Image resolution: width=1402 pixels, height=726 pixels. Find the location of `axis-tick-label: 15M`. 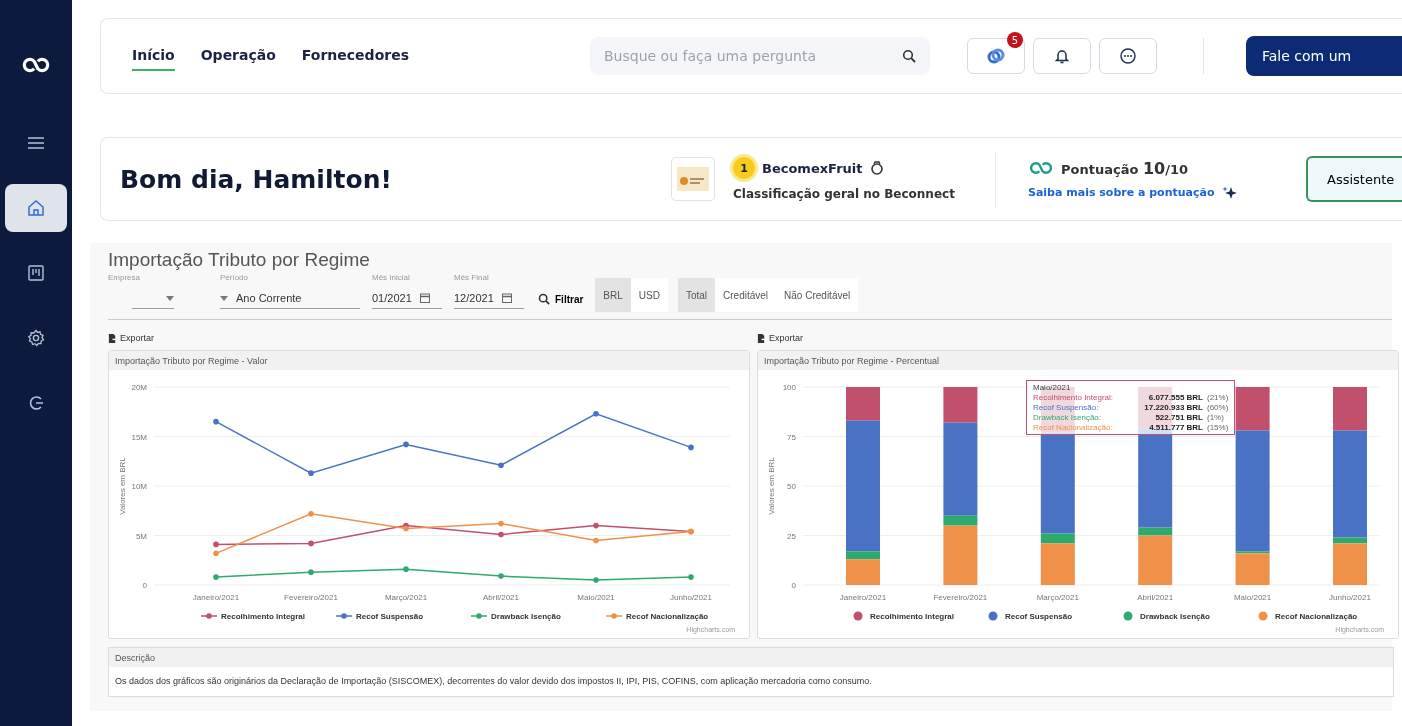

axis-tick-label: 15M is located at coordinates (139, 437).